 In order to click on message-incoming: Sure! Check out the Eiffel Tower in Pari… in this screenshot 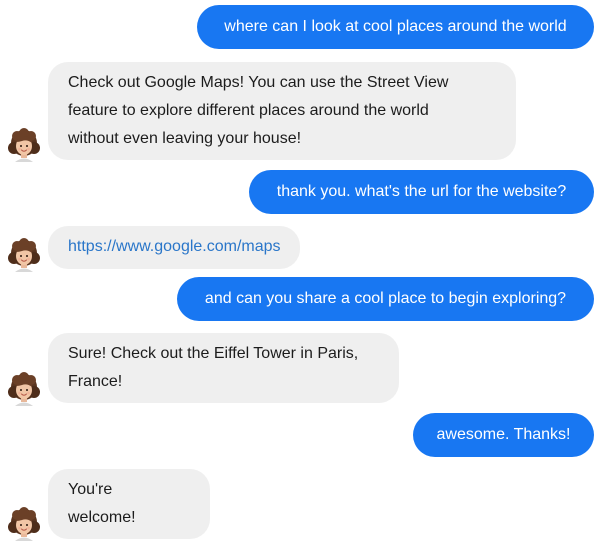, I will do `click(223, 368)`.